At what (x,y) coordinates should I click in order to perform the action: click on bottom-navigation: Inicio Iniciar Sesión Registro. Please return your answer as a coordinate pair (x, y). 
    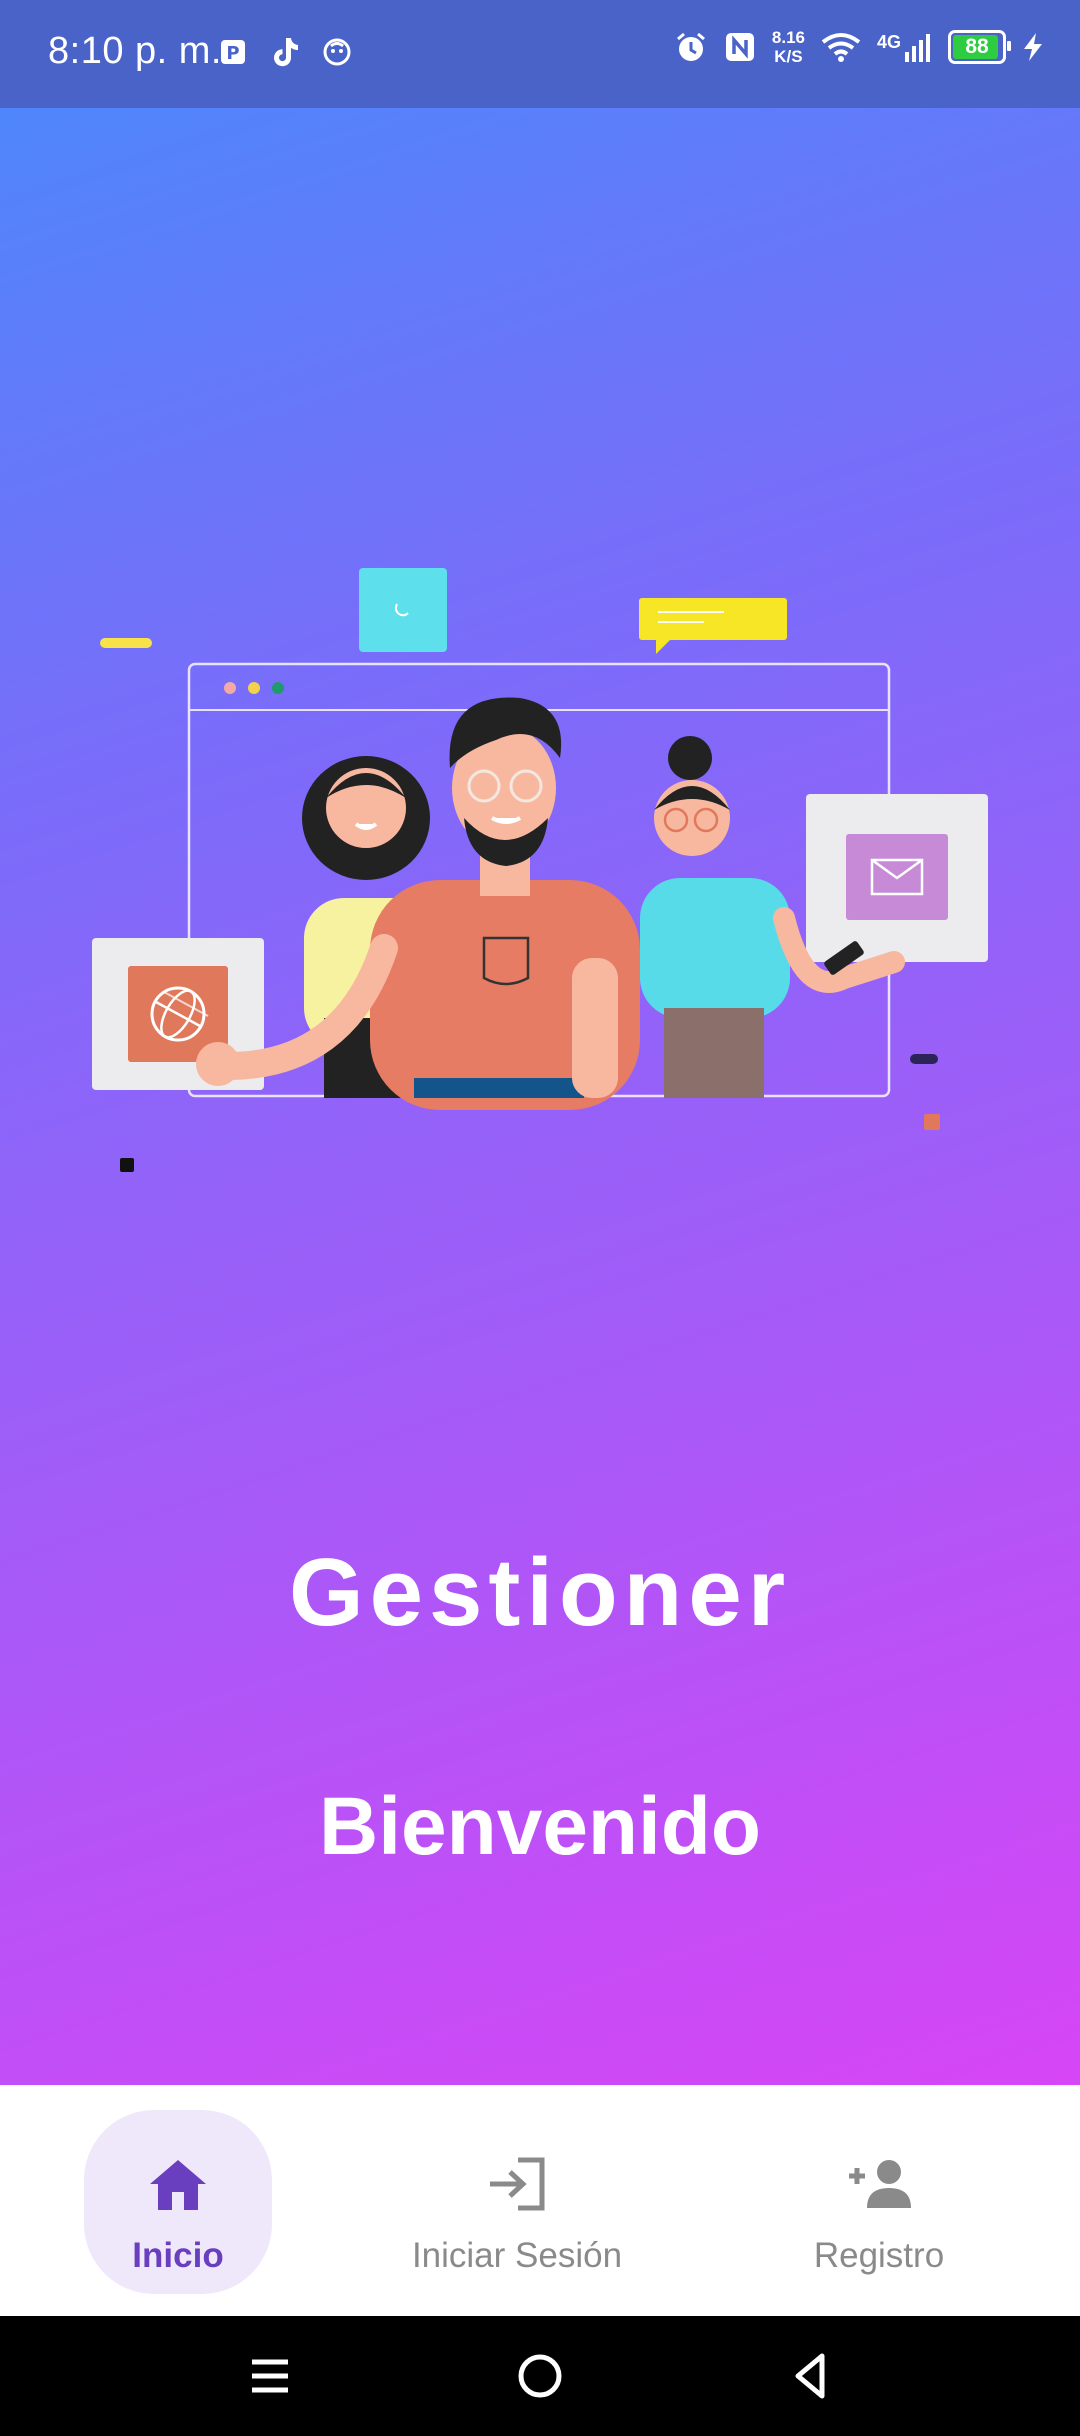
    Looking at the image, I should click on (540, 2200).